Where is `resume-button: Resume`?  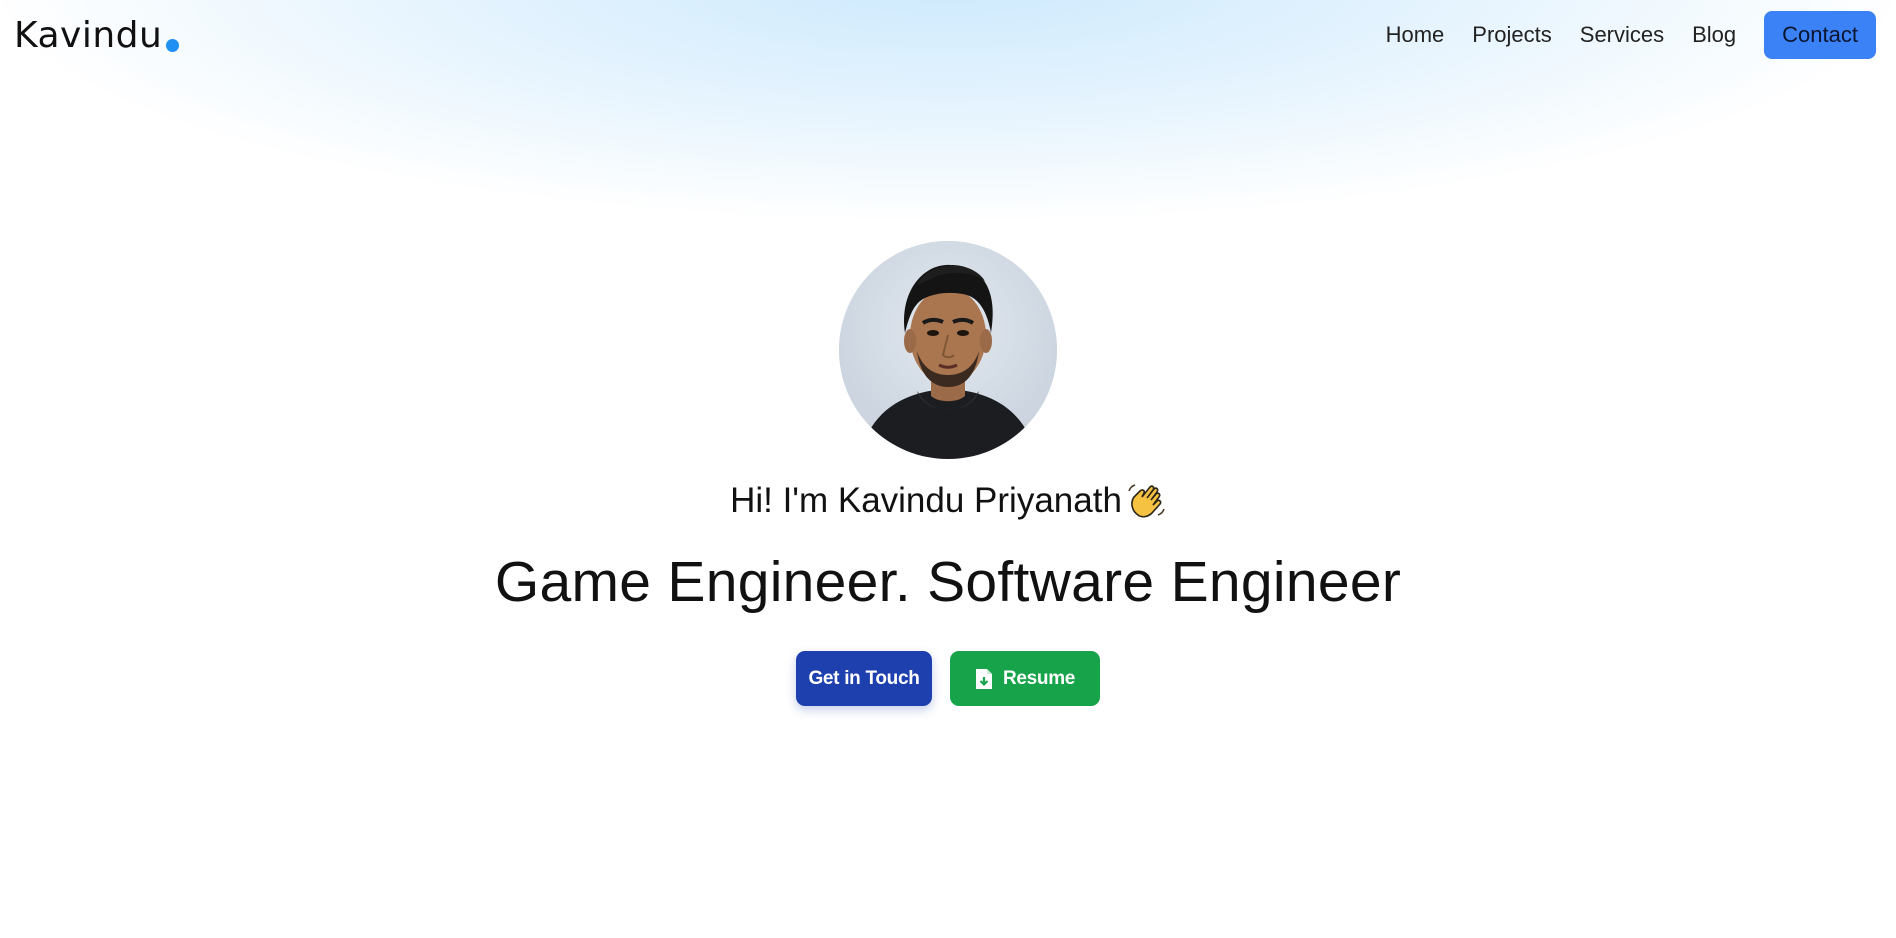
resume-button: Resume is located at coordinates (1025, 678).